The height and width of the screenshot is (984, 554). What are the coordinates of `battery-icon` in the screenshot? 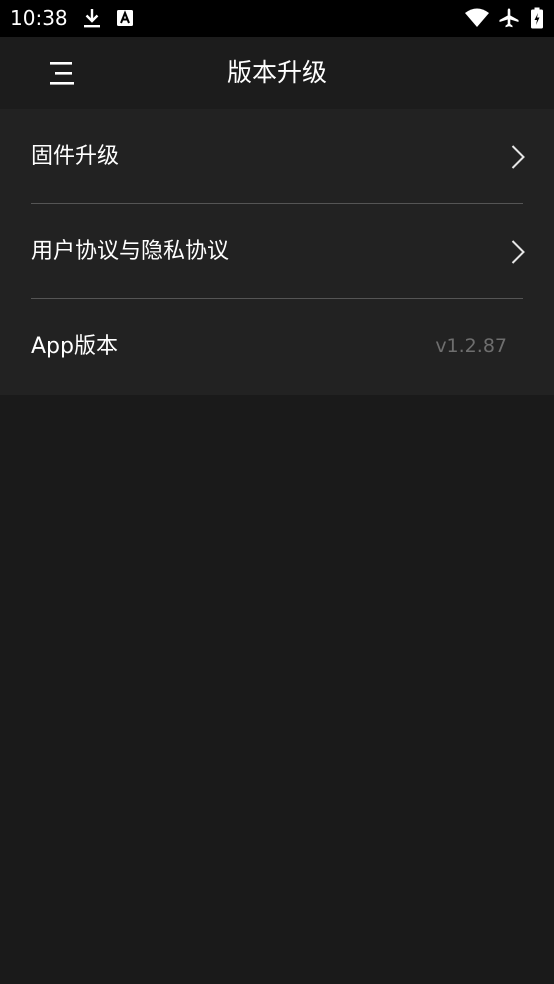 It's located at (537, 18).